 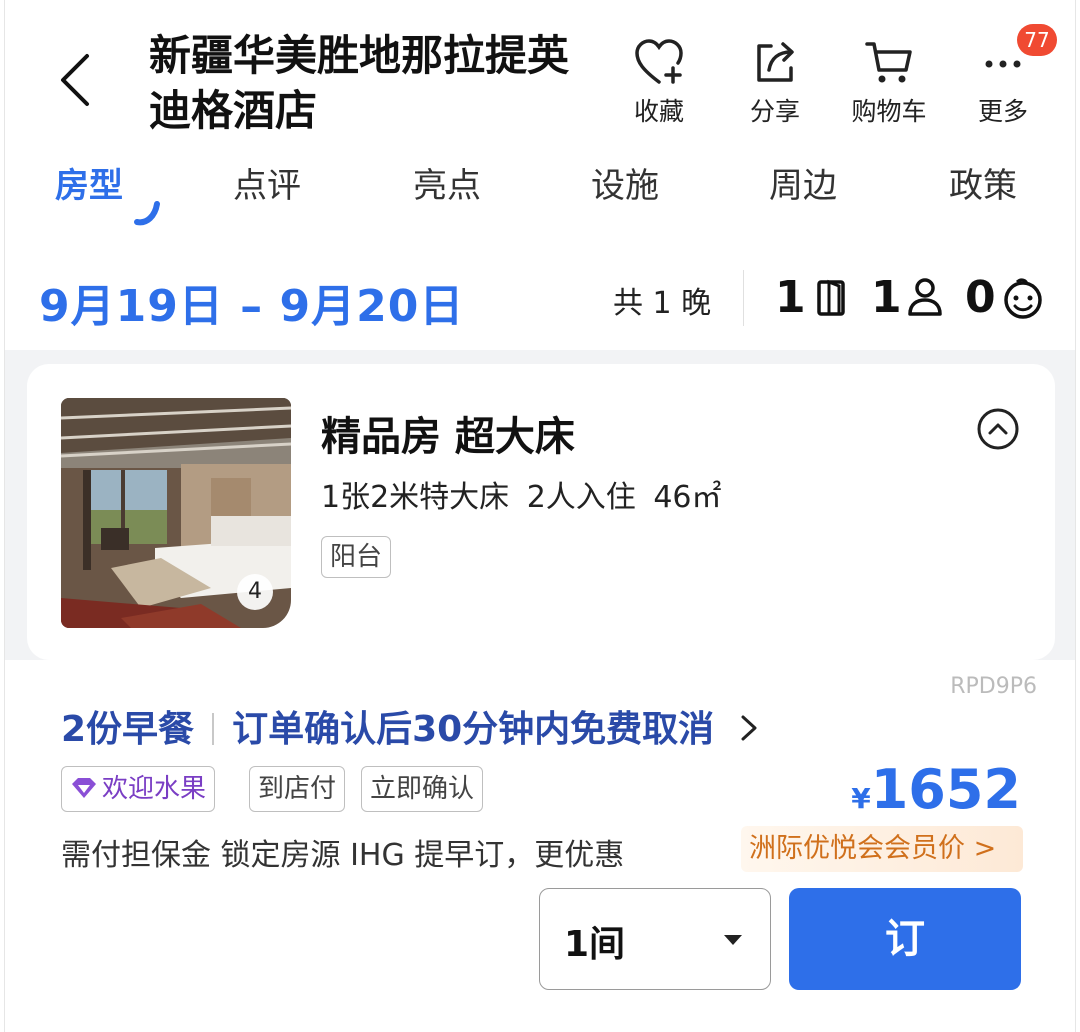 What do you see at coordinates (213, 729) in the screenshot?
I see `title-separator` at bounding box center [213, 729].